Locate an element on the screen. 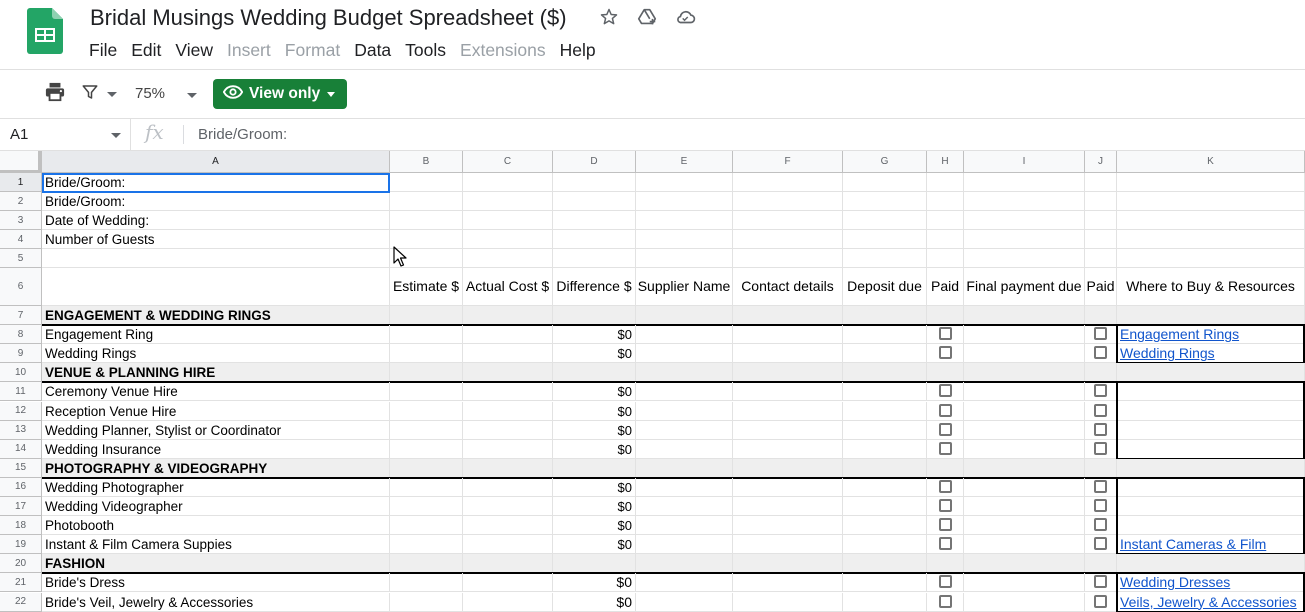 This screenshot has height=612, width=1305. item-name-cell: Wedding Planner, Stylist or Coordinator is located at coordinates (216, 430).